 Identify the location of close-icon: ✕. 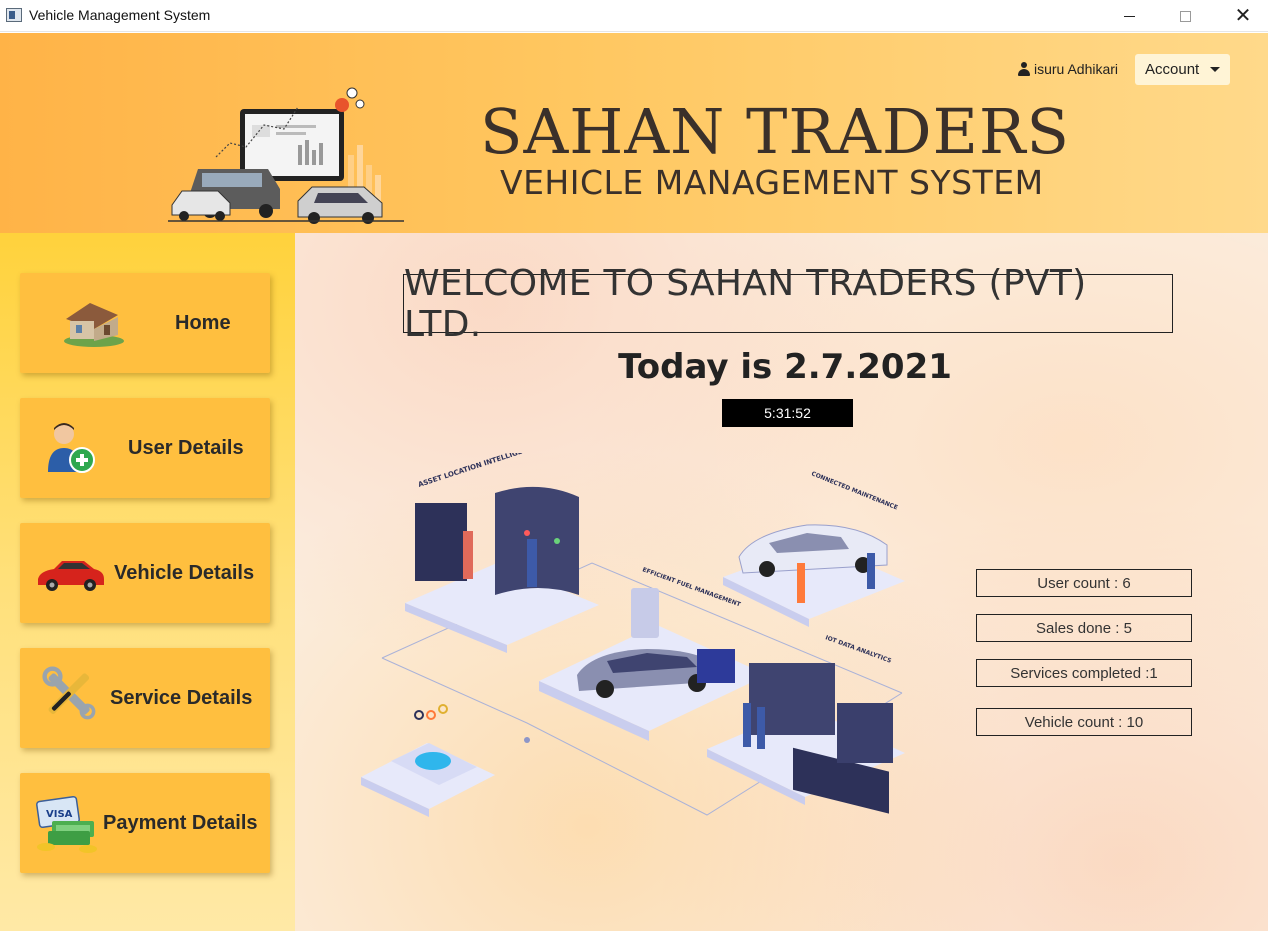
(1243, 16).